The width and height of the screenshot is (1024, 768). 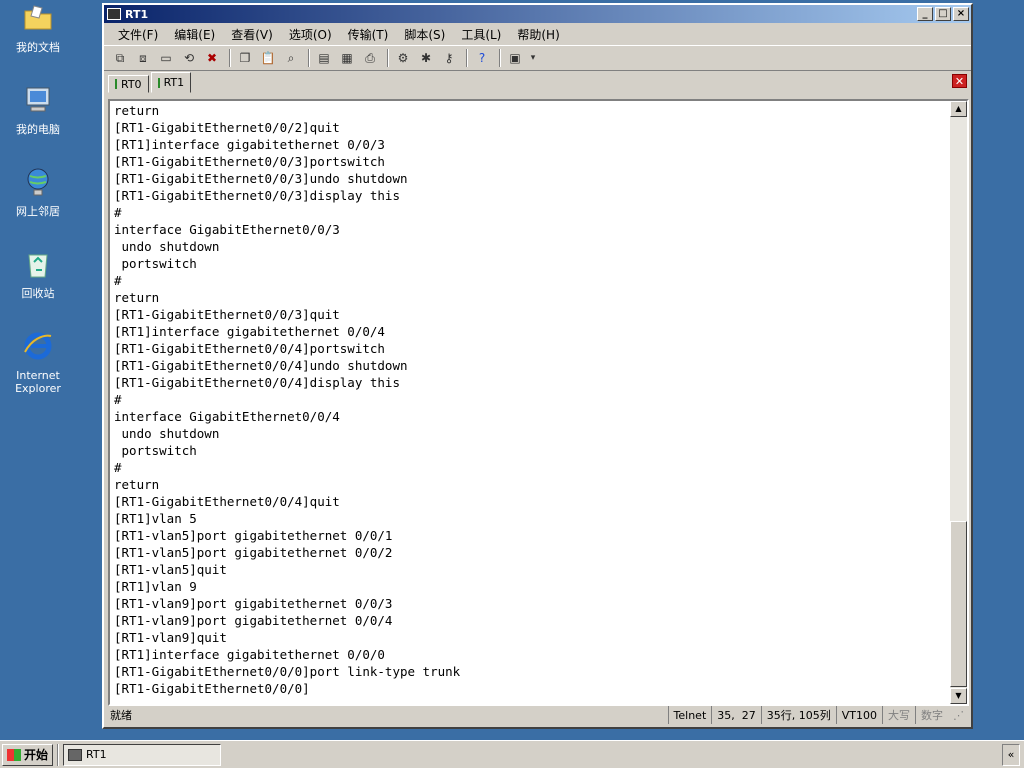 What do you see at coordinates (38, 362) in the screenshot?
I see `desktop-icon-internet-explorer: Internet Explorer` at bounding box center [38, 362].